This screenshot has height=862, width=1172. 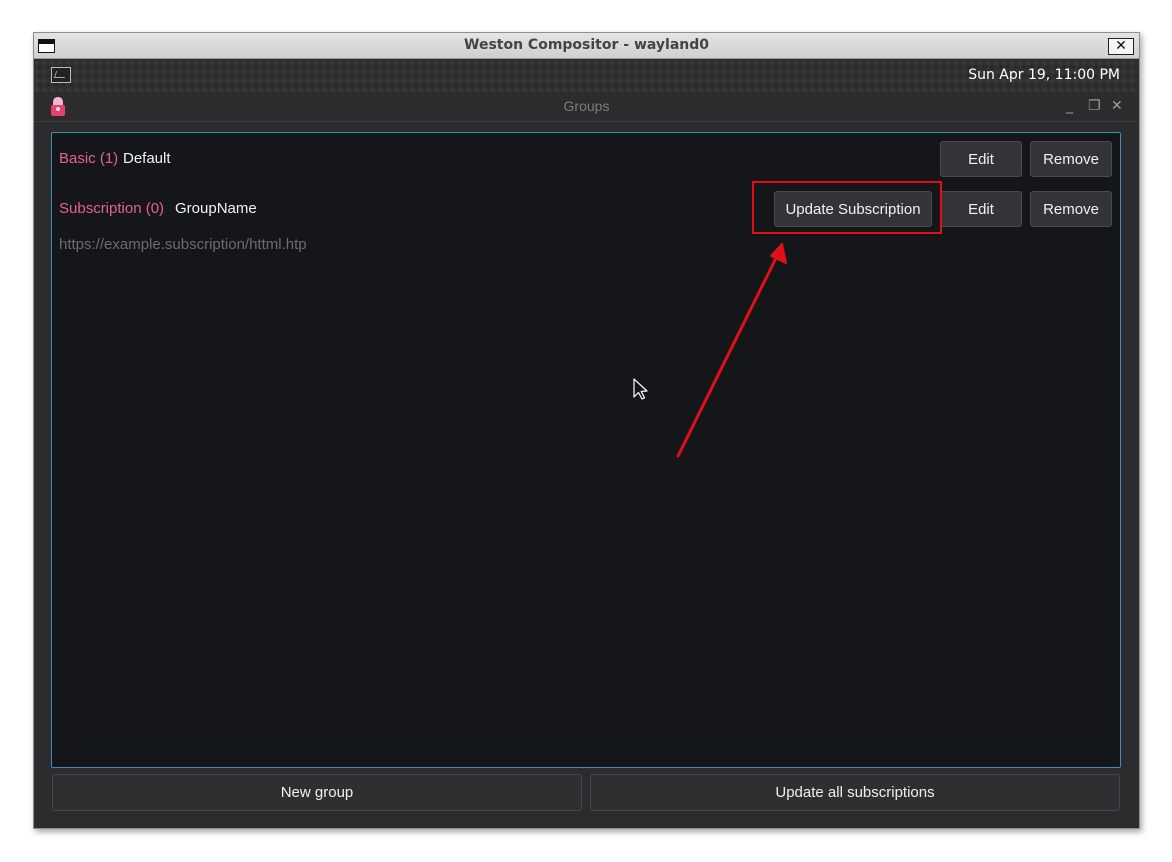 I want to click on mouse-cursor-icon, so click(x=640, y=389).